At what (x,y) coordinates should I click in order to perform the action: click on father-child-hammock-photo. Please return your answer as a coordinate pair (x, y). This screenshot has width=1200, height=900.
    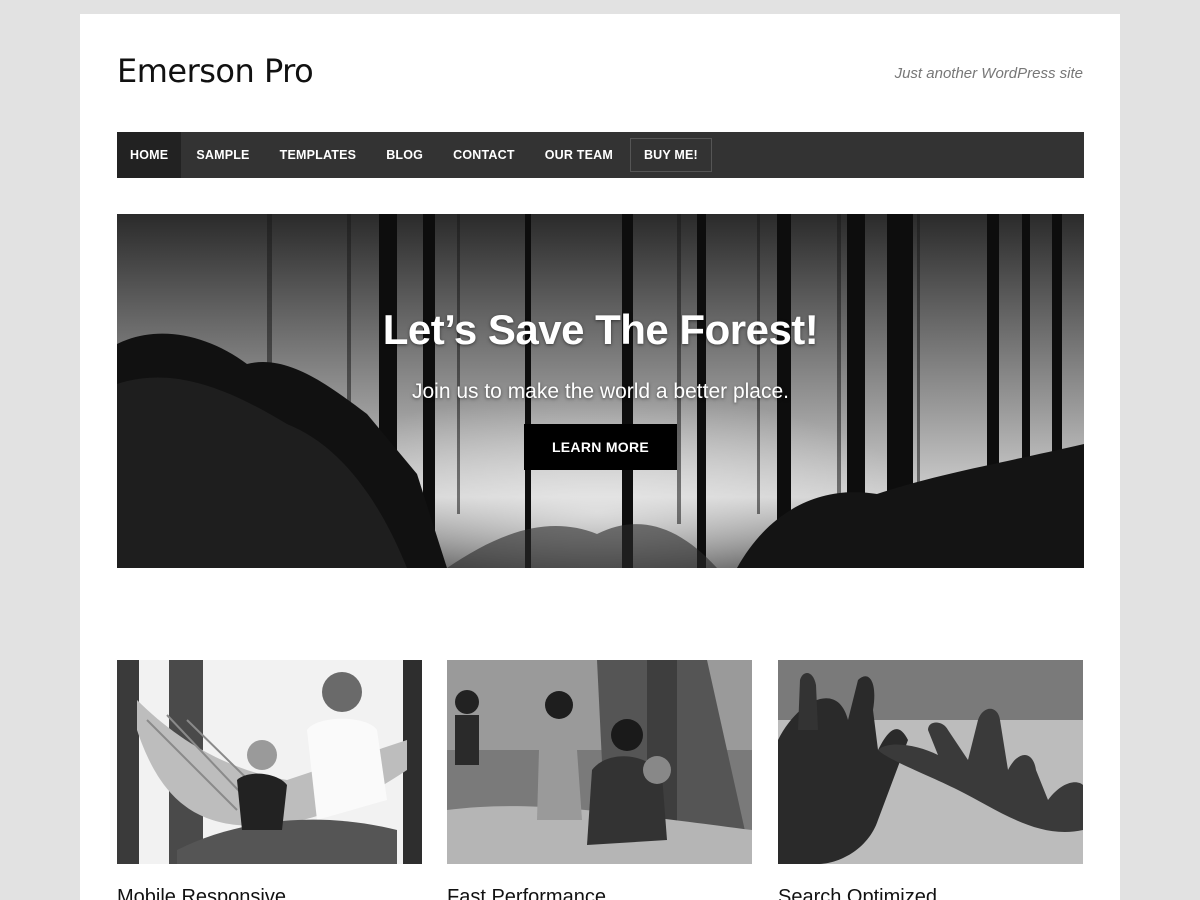
    Looking at the image, I should click on (269, 762).